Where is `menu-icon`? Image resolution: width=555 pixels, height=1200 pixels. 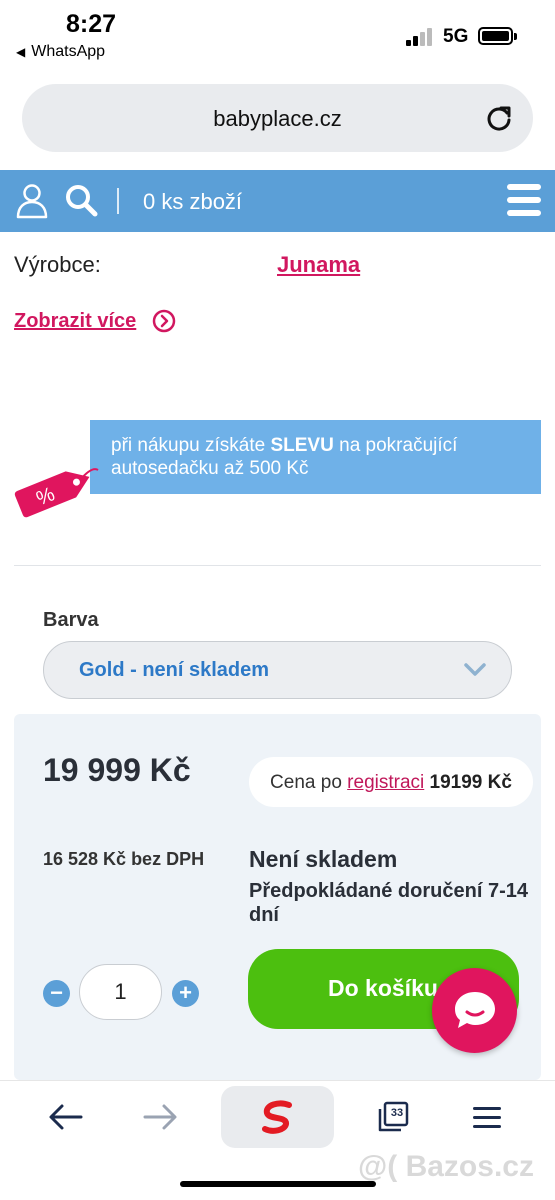
menu-icon is located at coordinates (524, 201).